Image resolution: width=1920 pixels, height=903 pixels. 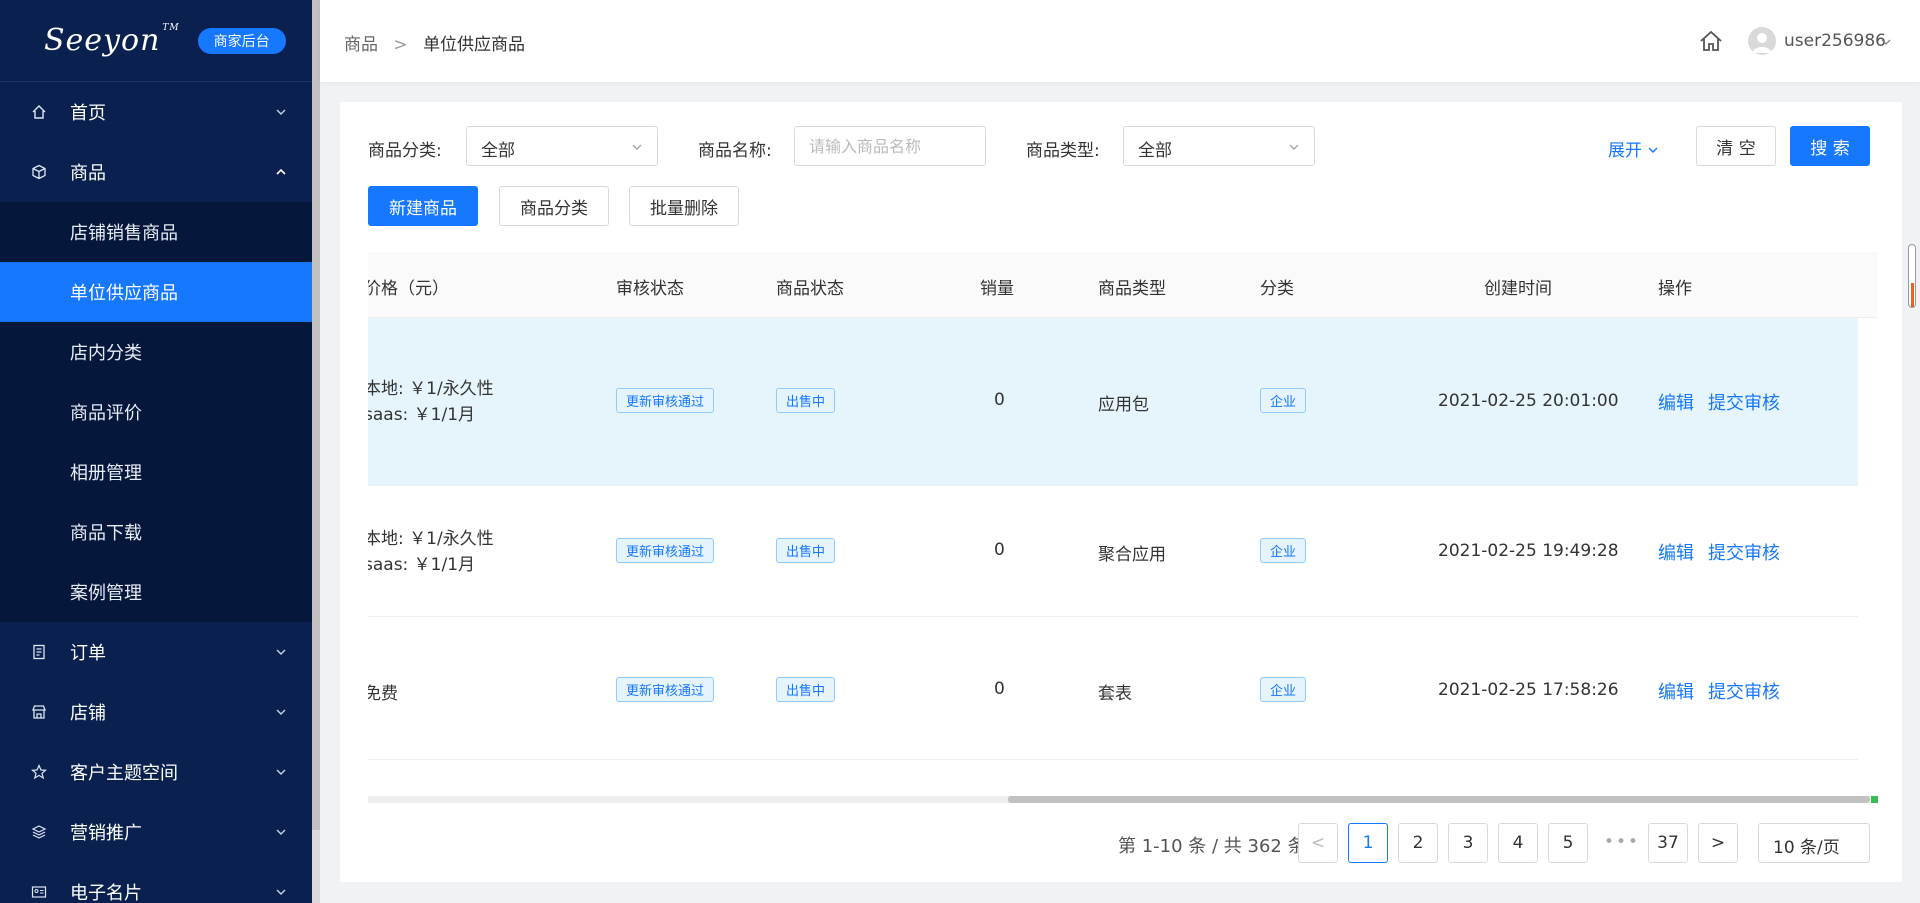 I want to click on sidebar-subitem-reviews: 商品评价, so click(x=156, y=412).